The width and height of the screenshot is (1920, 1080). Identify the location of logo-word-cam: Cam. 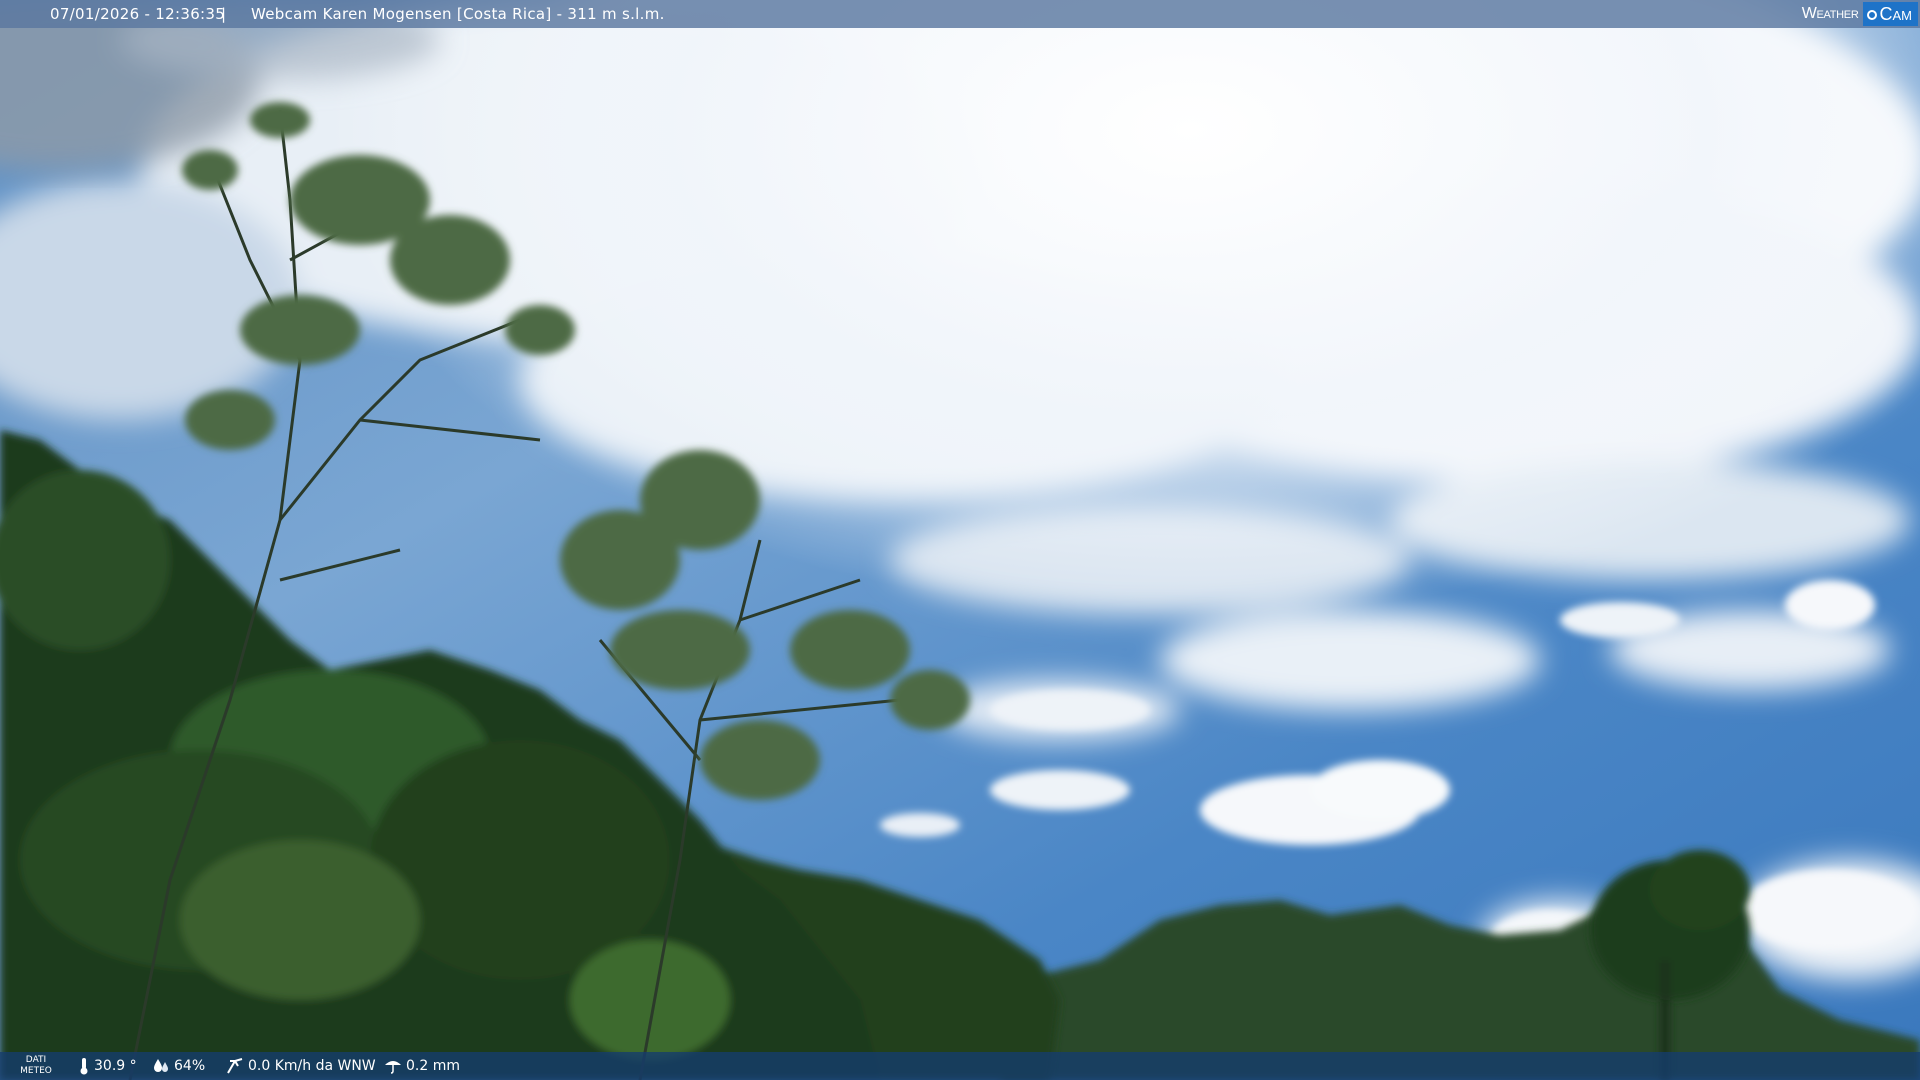
(1890, 14).